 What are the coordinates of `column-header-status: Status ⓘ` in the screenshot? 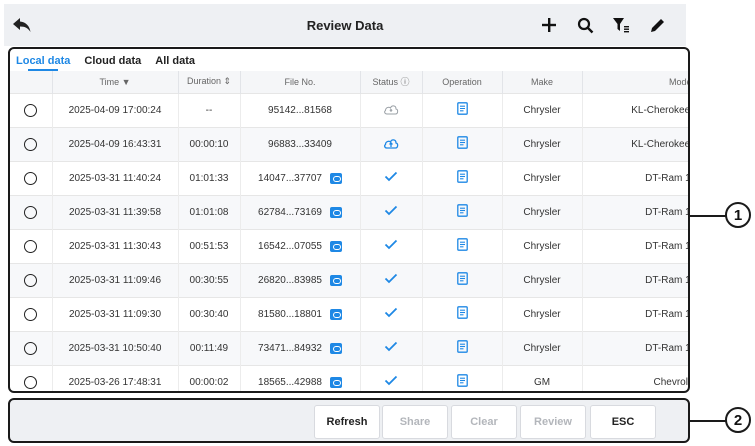 It's located at (391, 82).